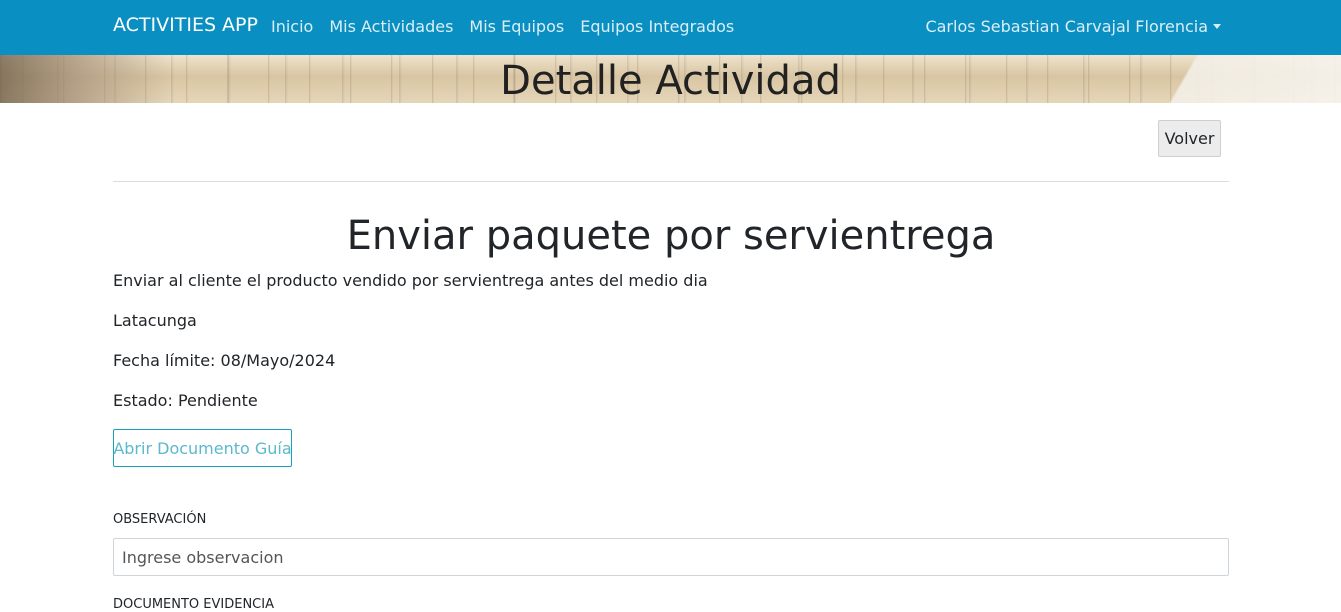 The image size is (1341, 612). I want to click on caret-down-icon, so click(1217, 26).